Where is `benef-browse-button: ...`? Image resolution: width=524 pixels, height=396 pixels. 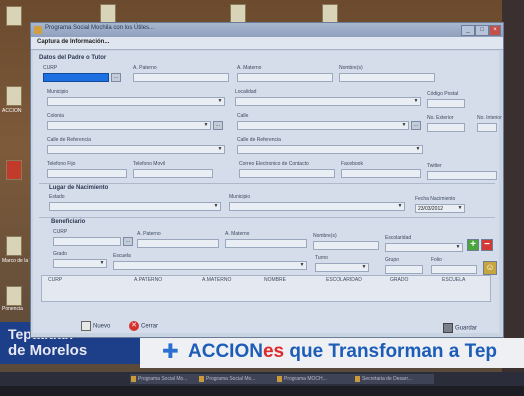
benef-browse-button: ... is located at coordinates (128, 241).